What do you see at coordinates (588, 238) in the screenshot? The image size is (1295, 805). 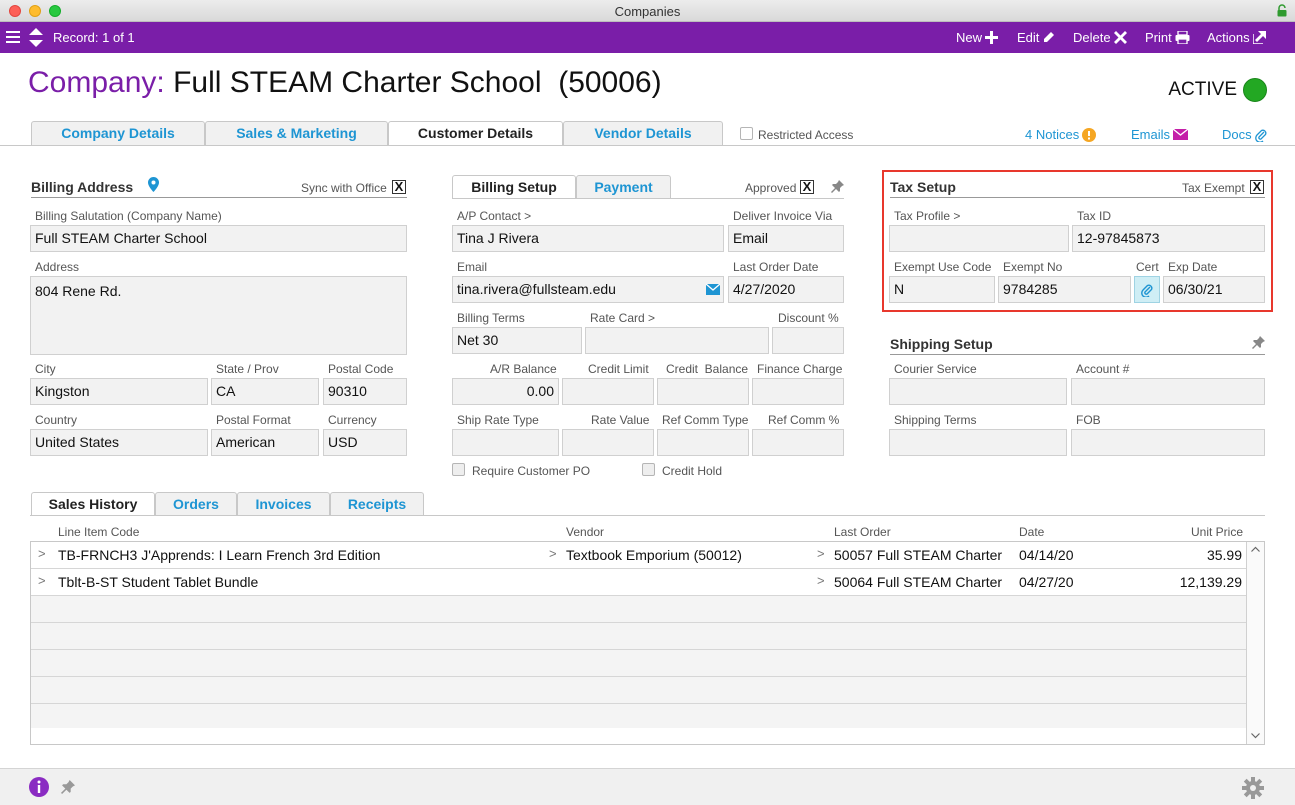 I see `ap-contact-field: Tina J Rivera` at bounding box center [588, 238].